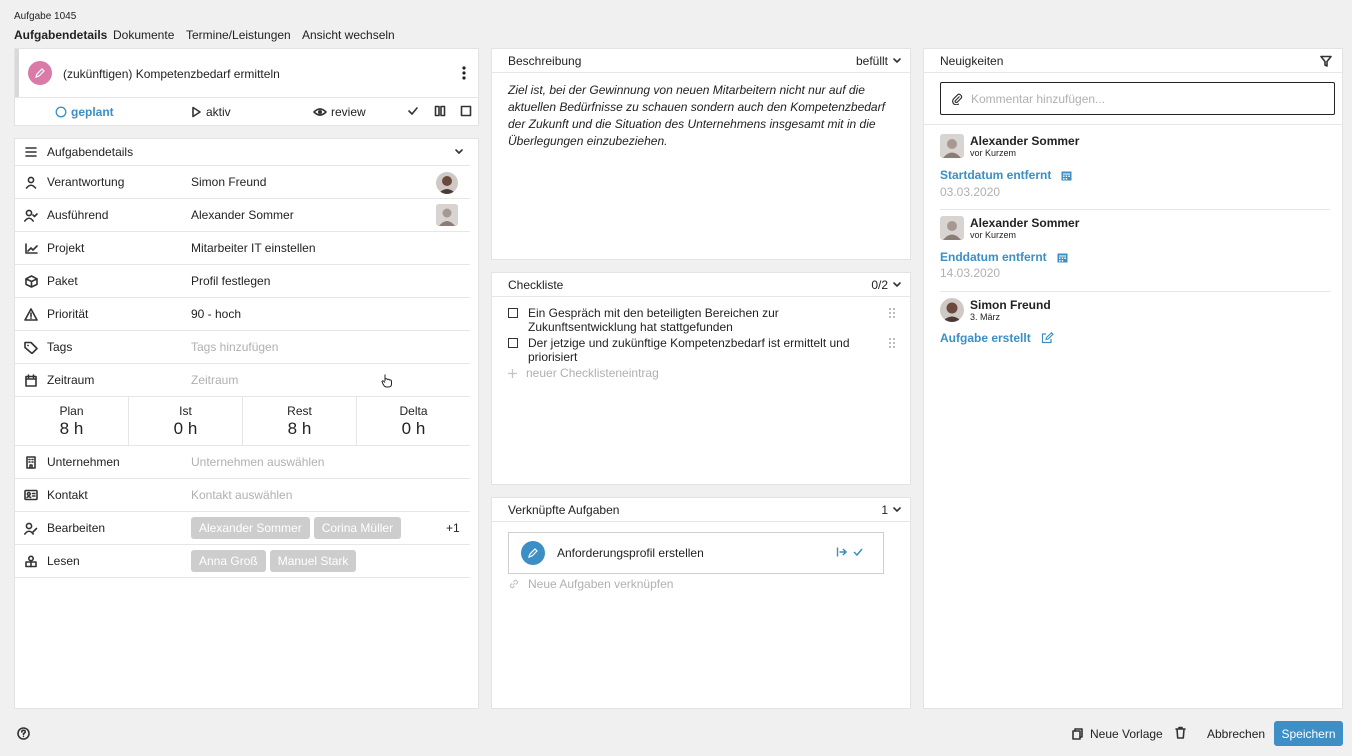 The width and height of the screenshot is (1352, 756). Describe the element at coordinates (31, 152) in the screenshot. I see `menu-icon` at that location.